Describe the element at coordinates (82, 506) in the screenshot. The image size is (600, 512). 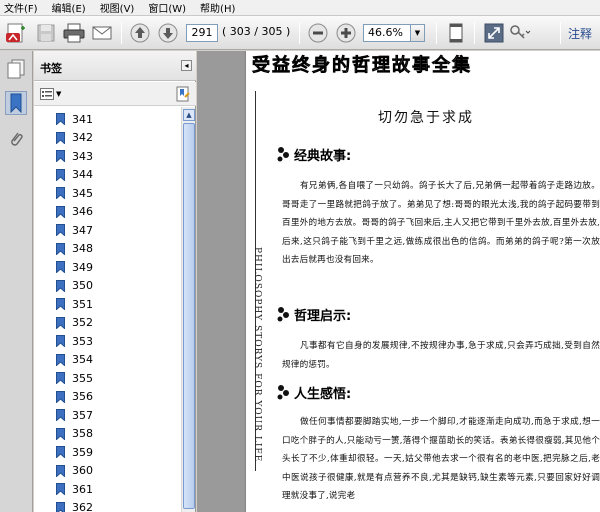
I see `bookmark-label: 362` at that location.